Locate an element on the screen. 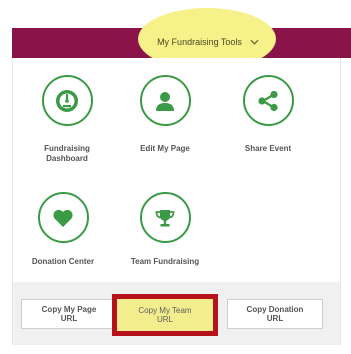 The height and width of the screenshot is (354, 351). person-icon is located at coordinates (165, 101).